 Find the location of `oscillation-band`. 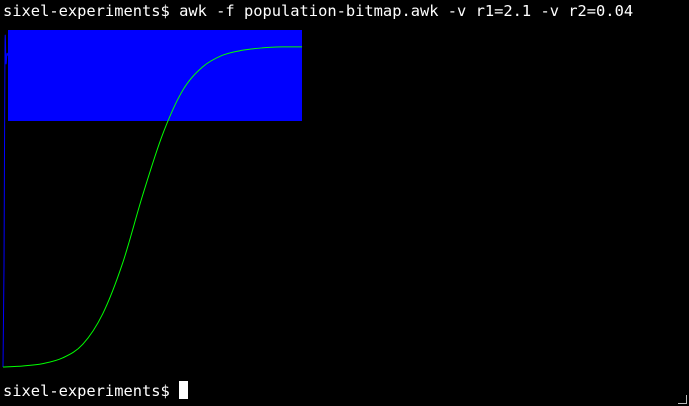

oscillation-band is located at coordinates (155, 75).